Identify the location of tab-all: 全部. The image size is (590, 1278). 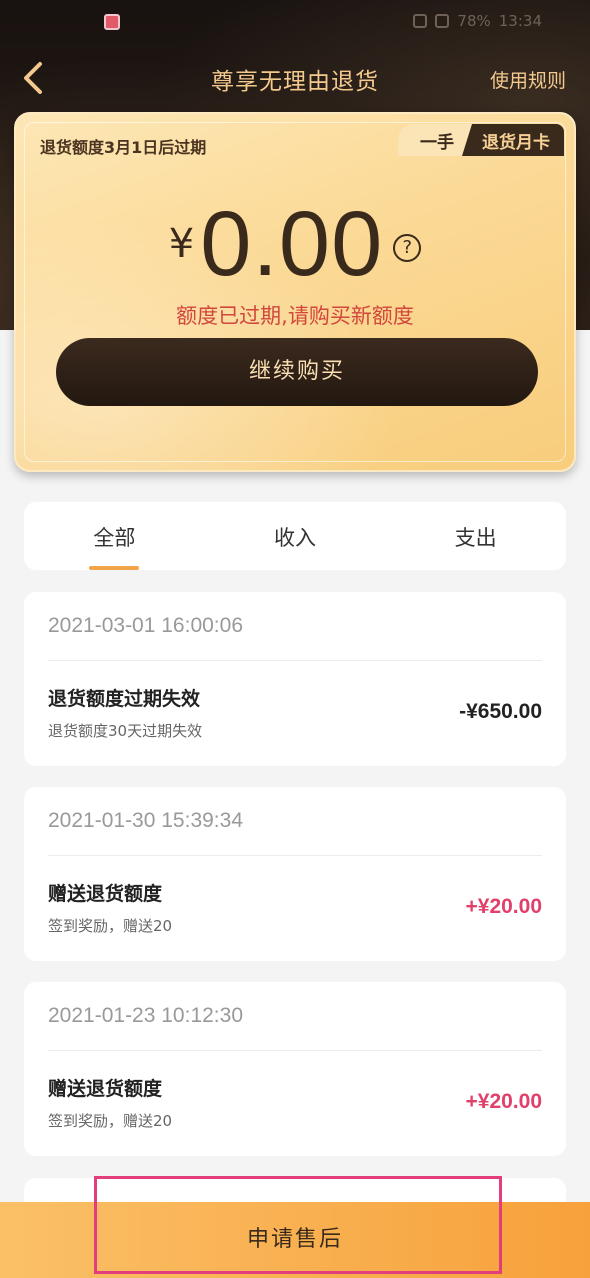
(114, 536).